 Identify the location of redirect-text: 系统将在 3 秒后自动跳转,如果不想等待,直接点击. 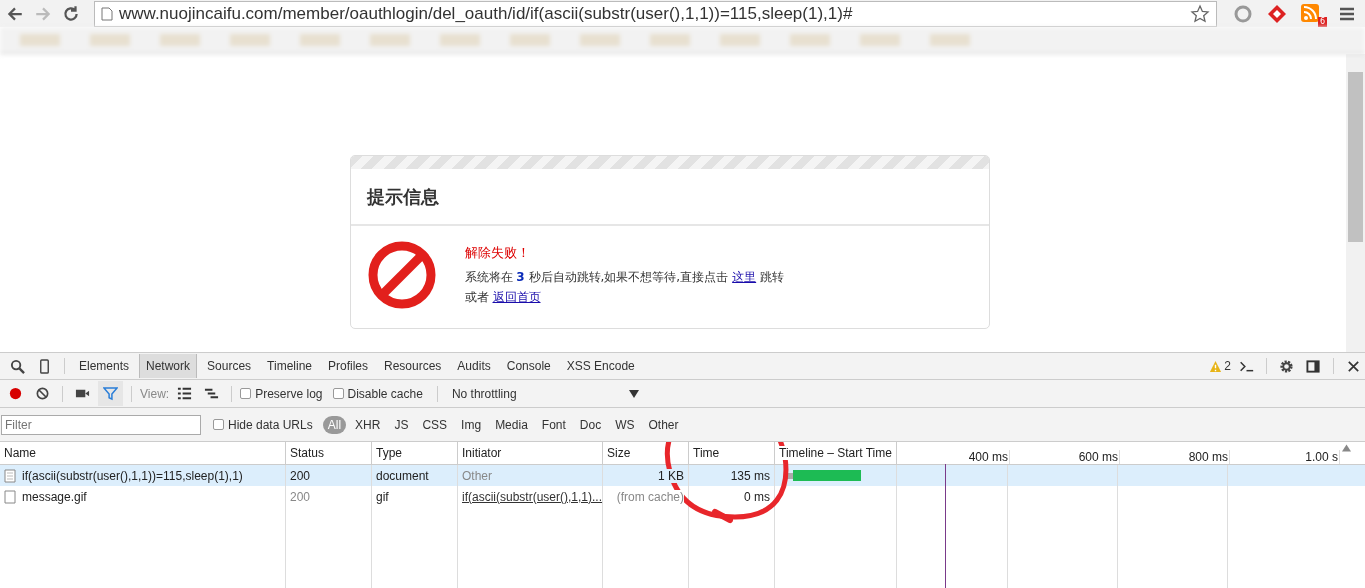
(596, 277).